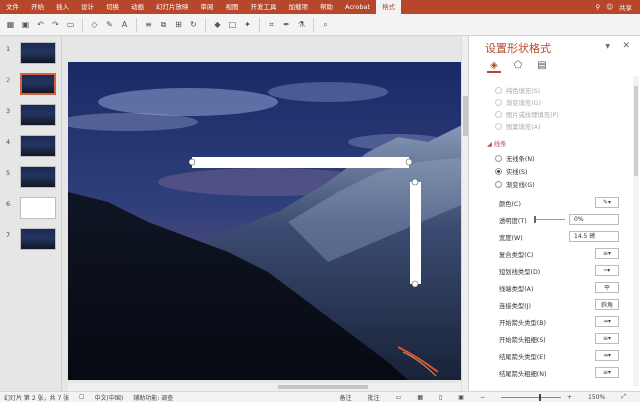  Describe the element at coordinates (31, 54) in the screenshot. I see `slide-thumbnail-1: 1` at that location.